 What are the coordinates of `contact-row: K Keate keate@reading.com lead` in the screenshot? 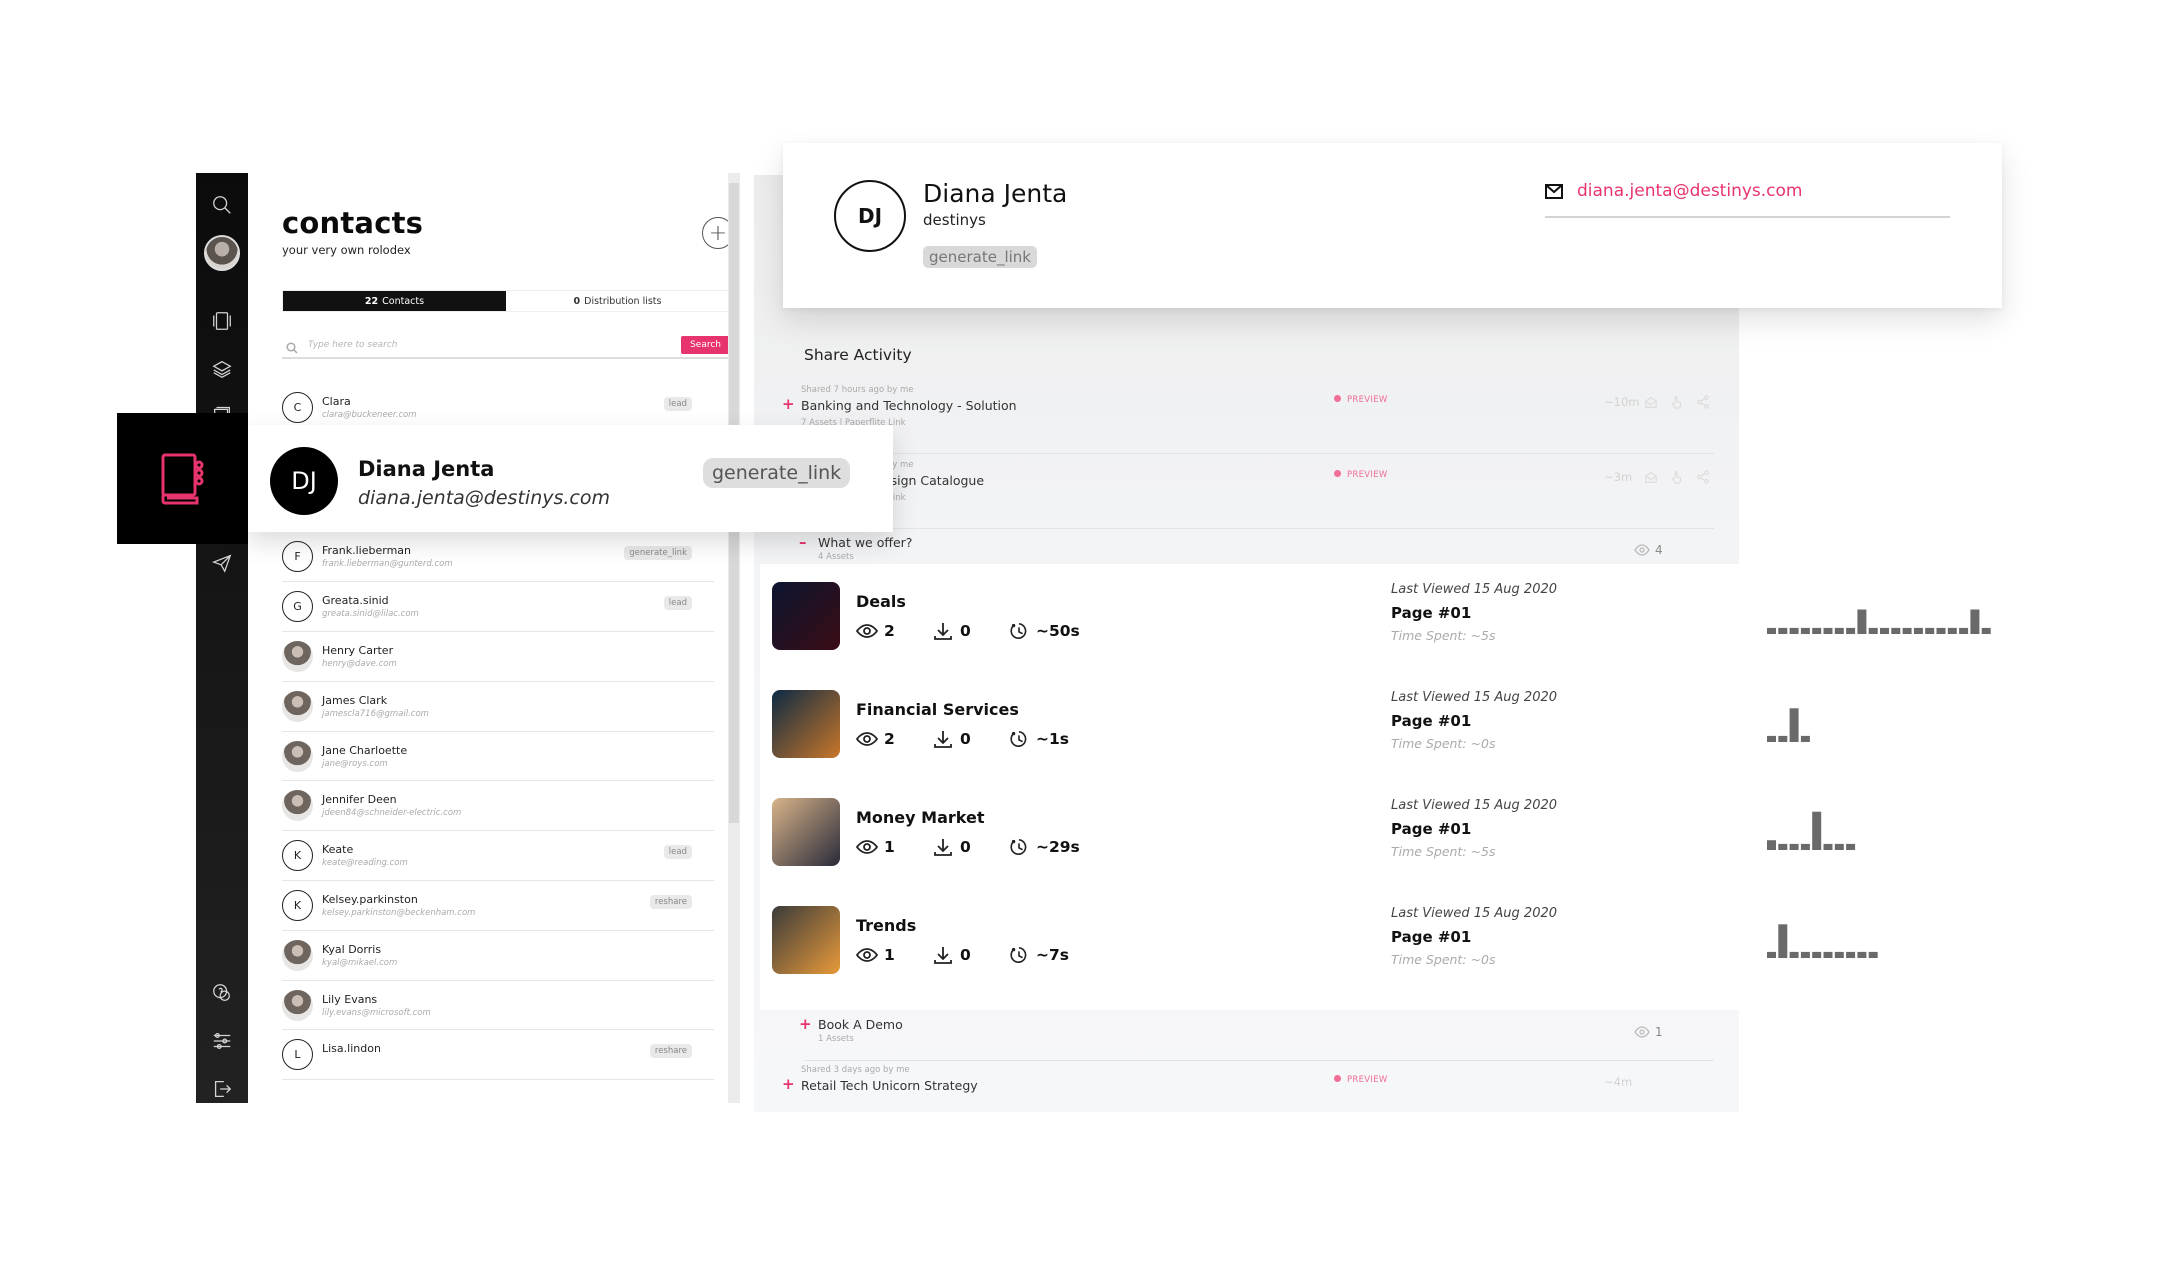 It's located at (498, 856).